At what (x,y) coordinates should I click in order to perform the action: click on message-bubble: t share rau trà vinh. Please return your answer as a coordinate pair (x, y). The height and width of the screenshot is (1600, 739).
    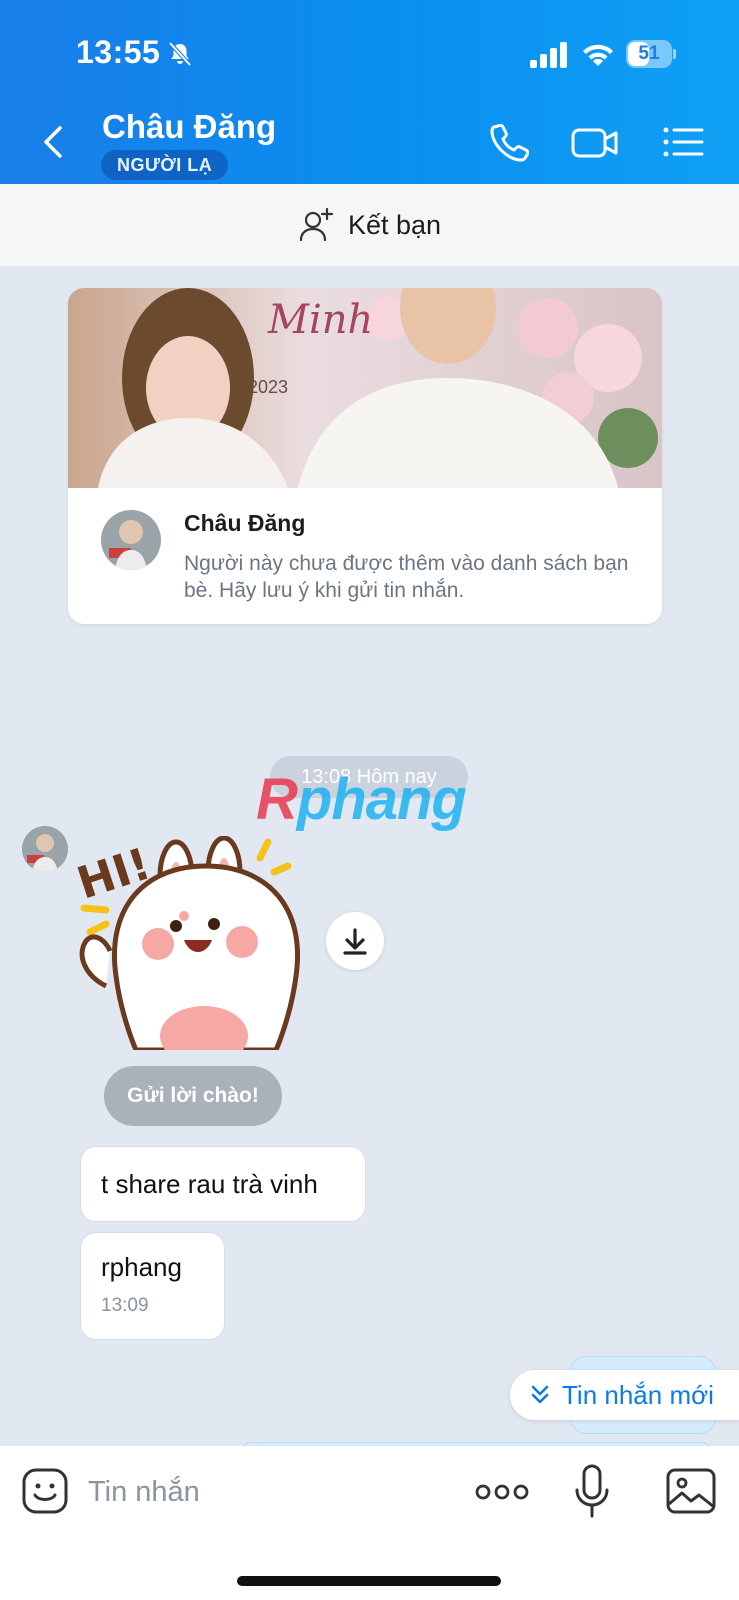
    Looking at the image, I should click on (223, 1184).